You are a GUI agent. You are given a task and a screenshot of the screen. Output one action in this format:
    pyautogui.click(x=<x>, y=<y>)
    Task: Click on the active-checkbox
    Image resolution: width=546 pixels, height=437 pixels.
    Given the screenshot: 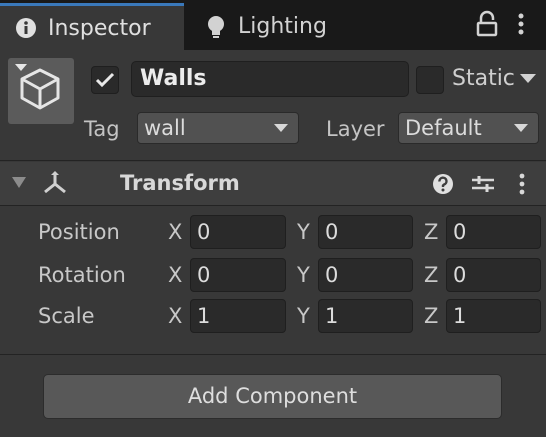 What is the action you would take?
    pyautogui.click(x=105, y=80)
    